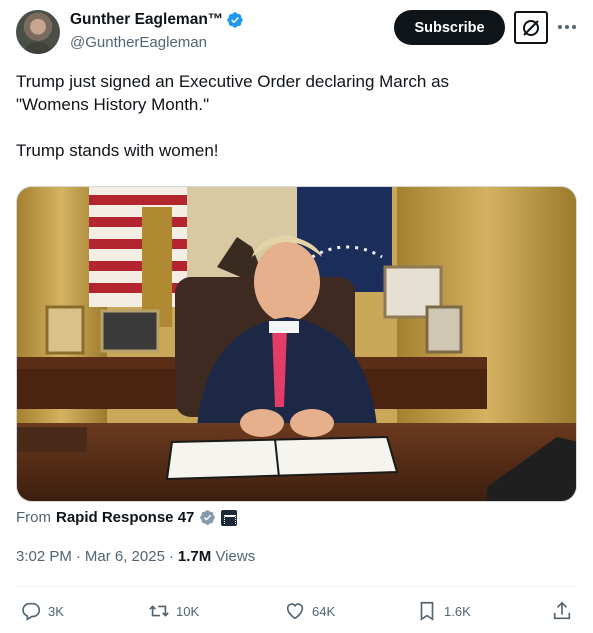  Describe the element at coordinates (31, 611) in the screenshot. I see `reply-icon` at that location.